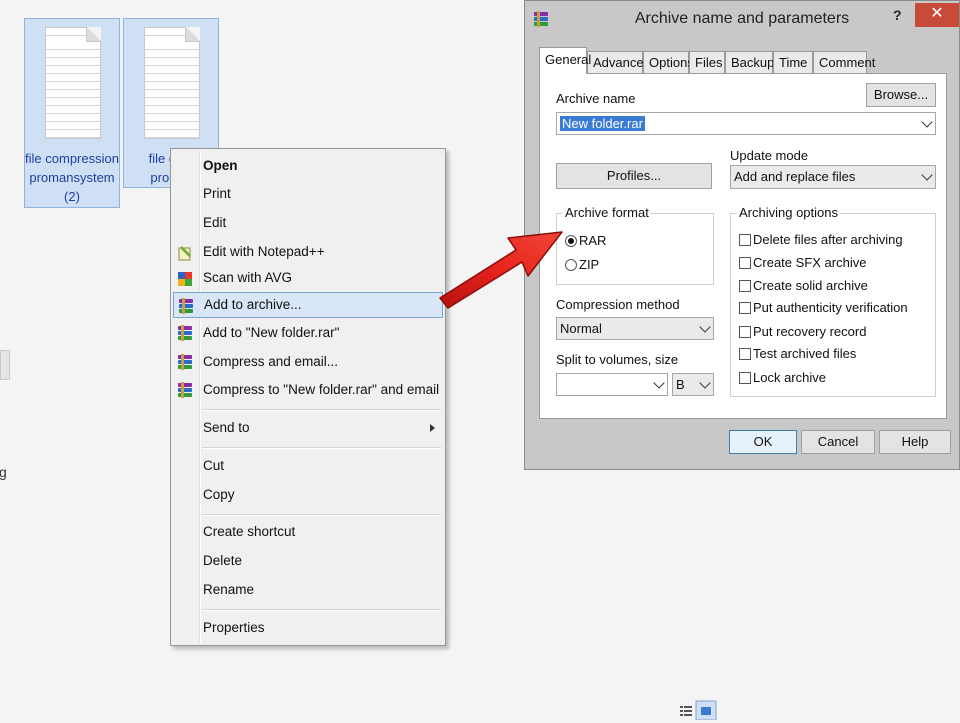 The width and height of the screenshot is (960, 723). I want to click on checkbox-solid-archive, so click(745, 286).